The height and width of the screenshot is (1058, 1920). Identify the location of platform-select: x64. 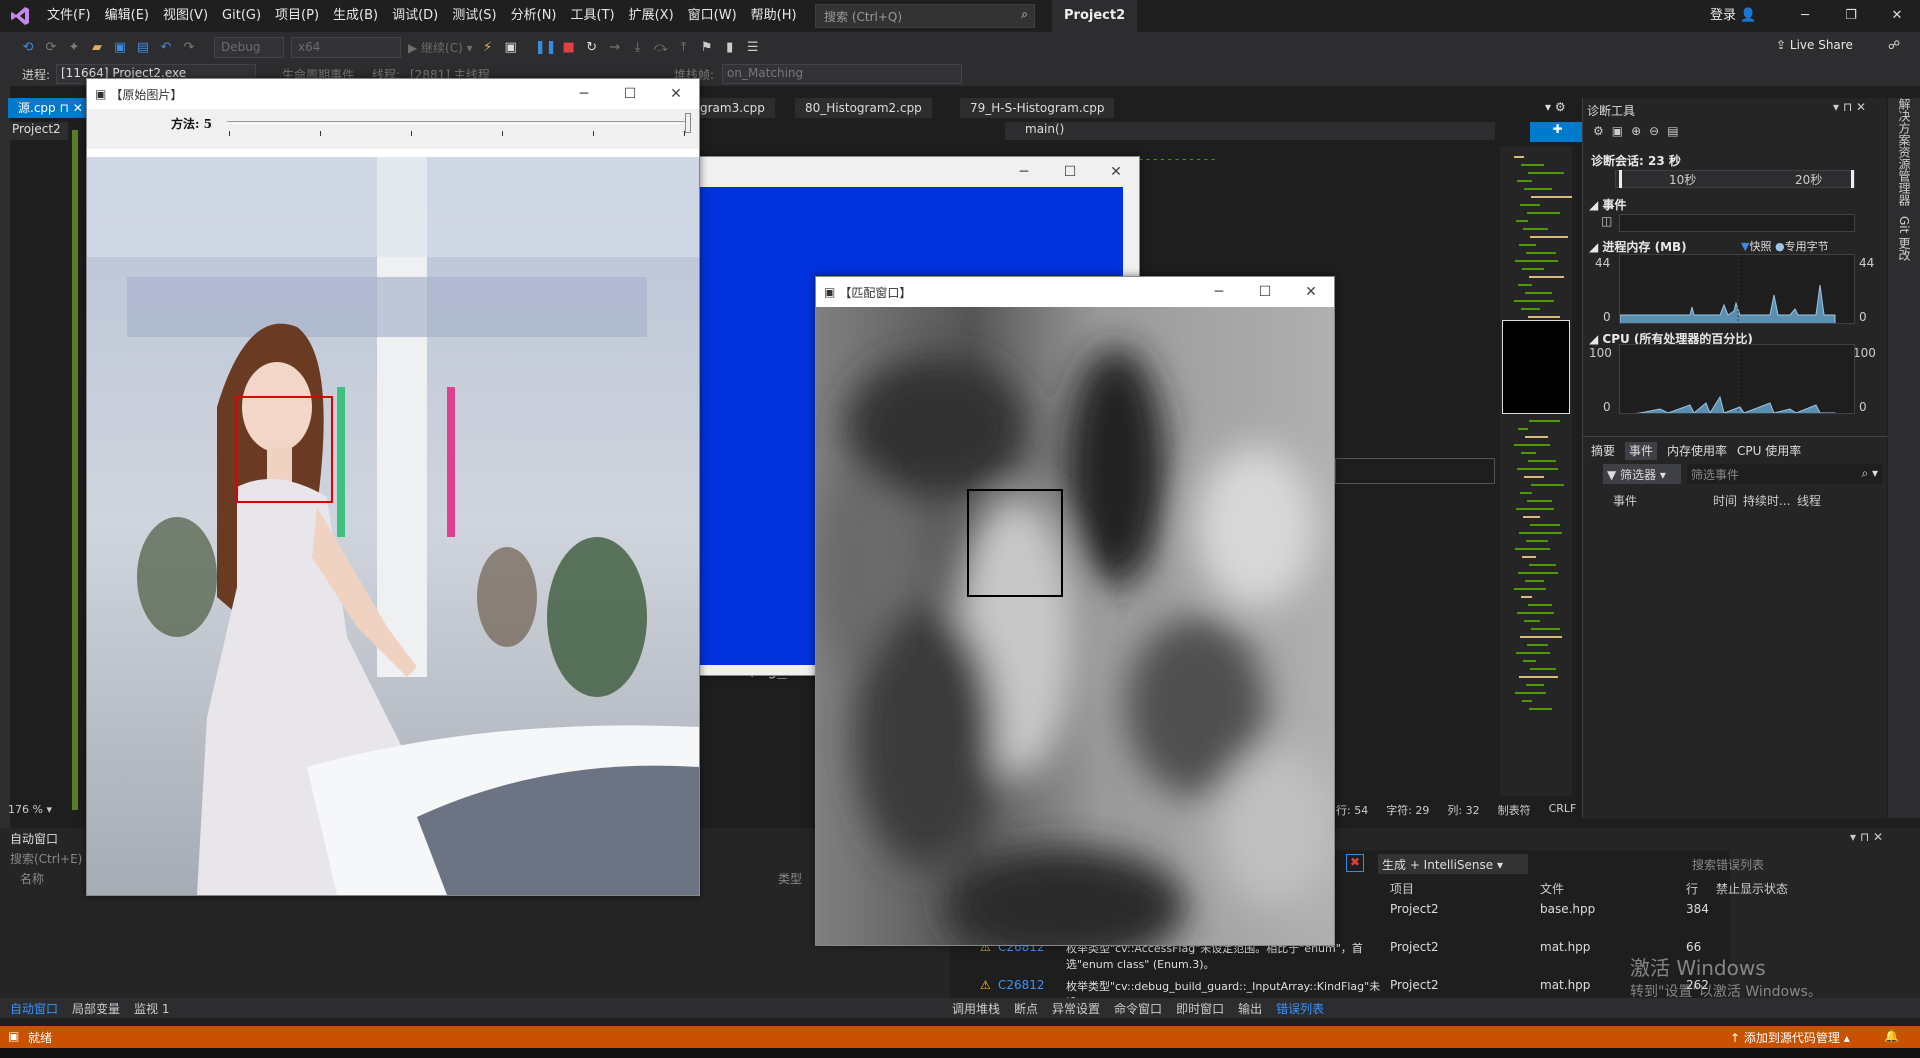
(346, 47).